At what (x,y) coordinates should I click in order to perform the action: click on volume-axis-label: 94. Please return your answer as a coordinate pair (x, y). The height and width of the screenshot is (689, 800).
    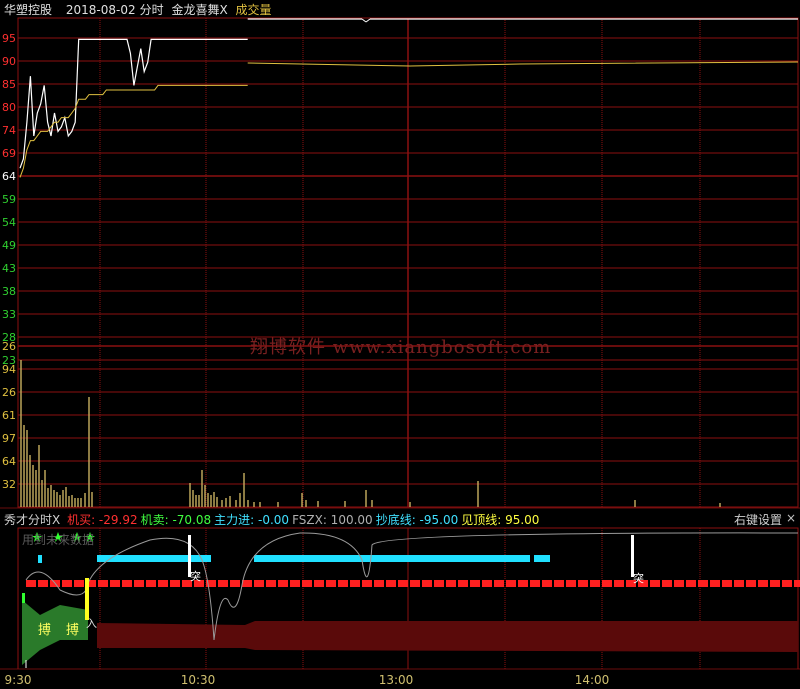
    Looking at the image, I should click on (9, 369).